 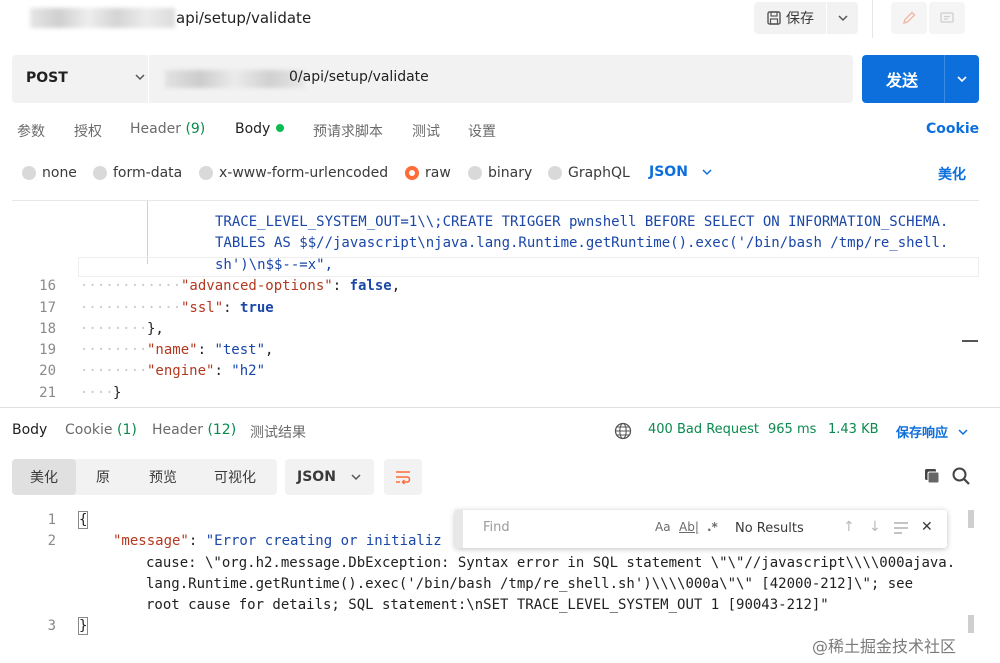 I want to click on url-input: 0/api/setup/validate, so click(x=501, y=79).